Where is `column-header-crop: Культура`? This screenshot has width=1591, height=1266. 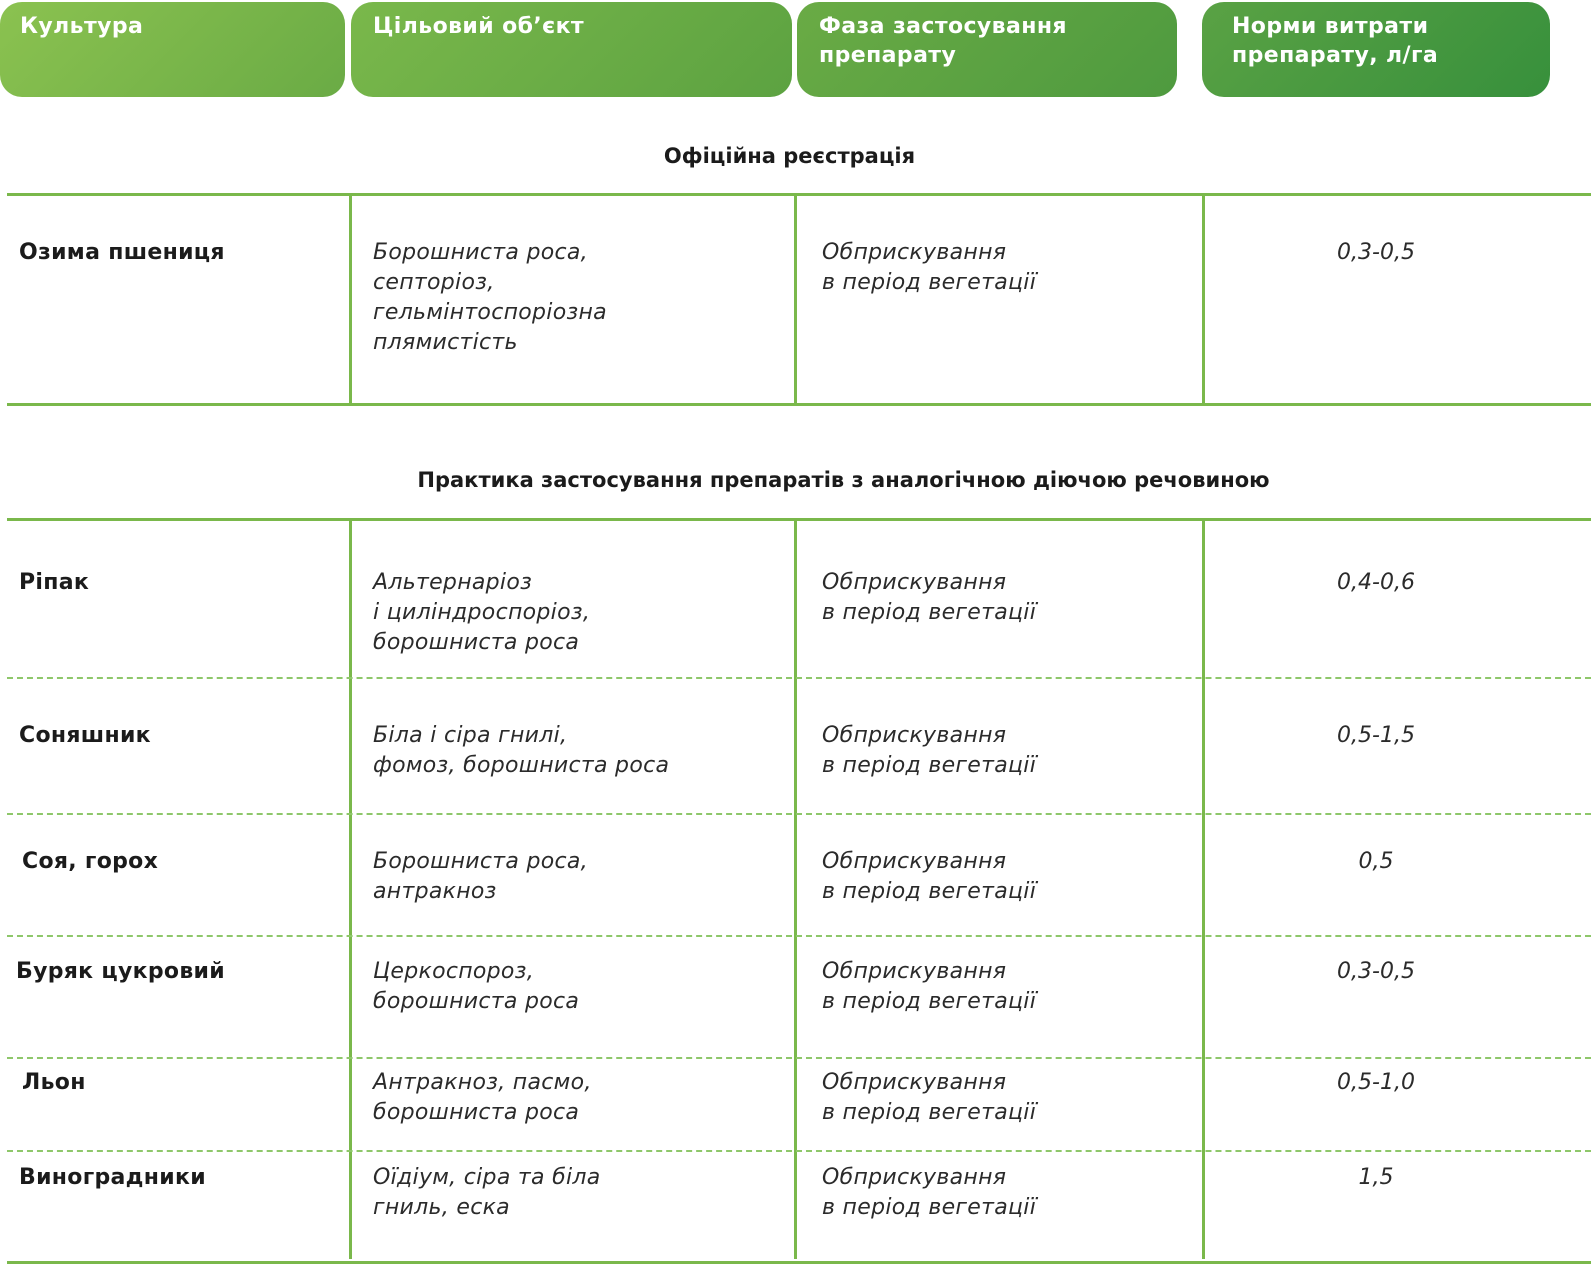 column-header-crop: Культура is located at coordinates (172, 49).